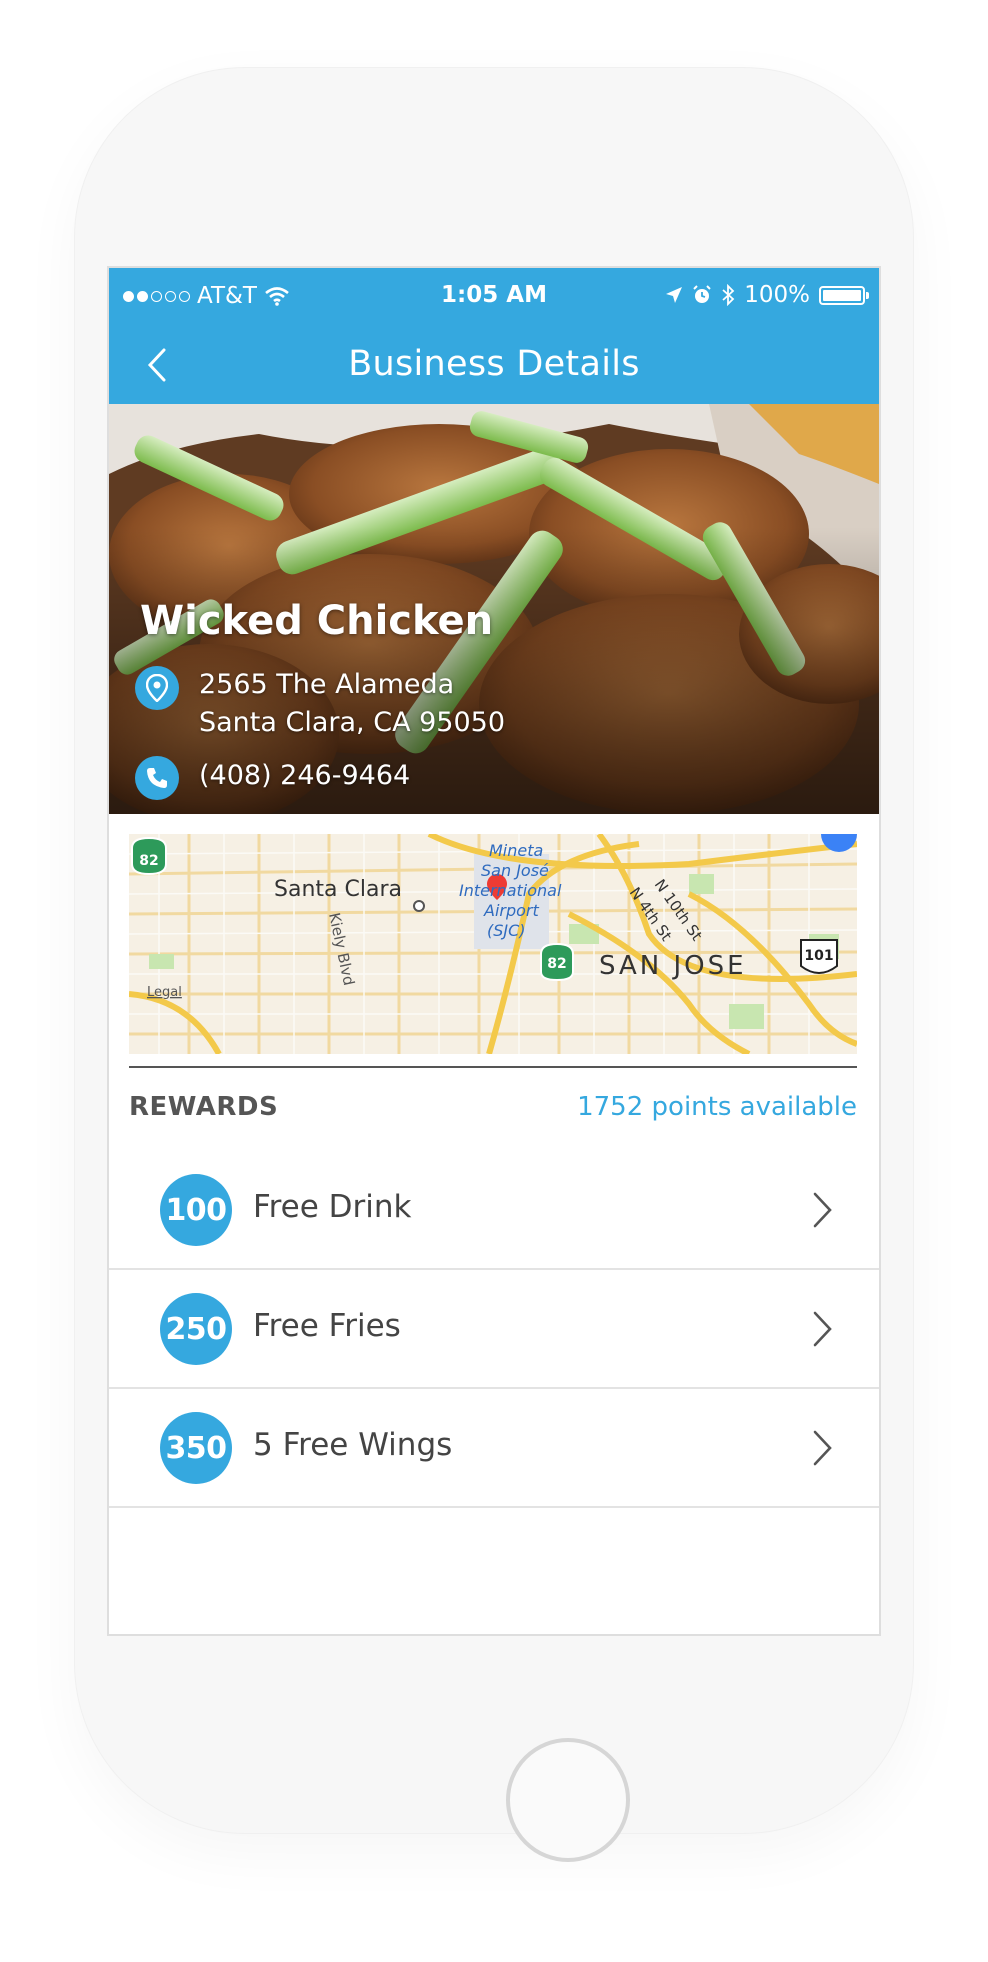  Describe the element at coordinates (506, 930) in the screenshot. I see `map-label-airport-5: (SJC)` at that location.